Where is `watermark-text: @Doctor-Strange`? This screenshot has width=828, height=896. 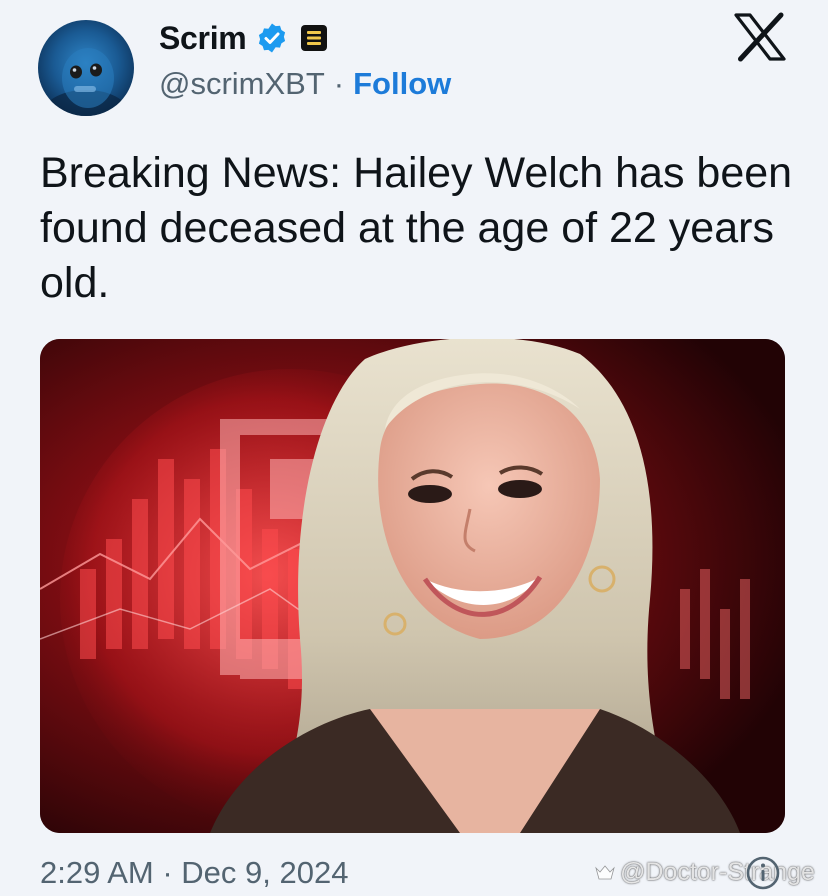
watermark-text: @Doctor-Strange is located at coordinates (717, 872).